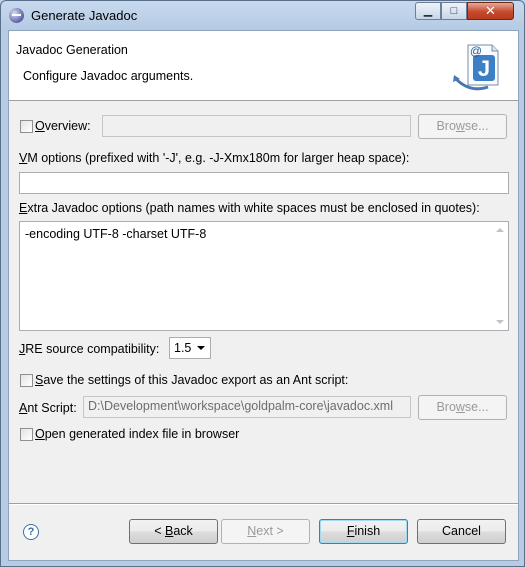 Image resolution: width=525 pixels, height=567 pixels. What do you see at coordinates (363, 531) in the screenshot?
I see `finish-button: Finish` at bounding box center [363, 531].